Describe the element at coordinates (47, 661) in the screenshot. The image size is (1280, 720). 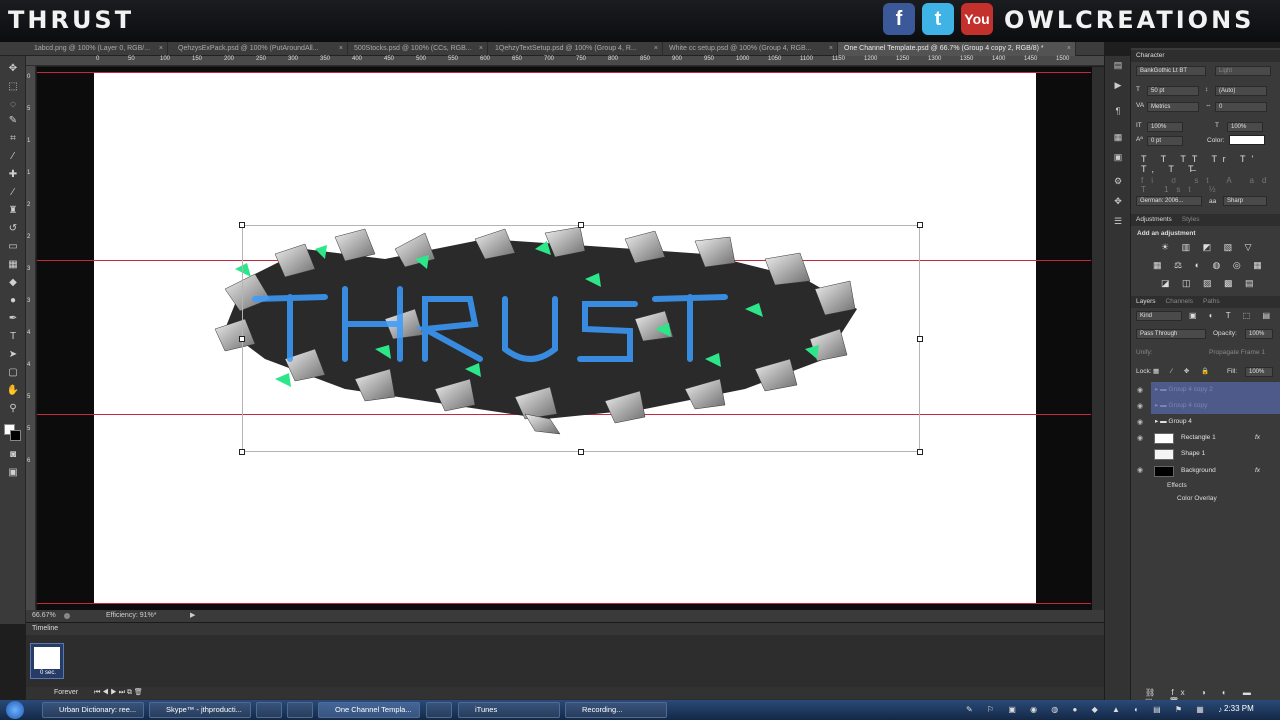
I see `animation-frame: 0 sec.` at that location.